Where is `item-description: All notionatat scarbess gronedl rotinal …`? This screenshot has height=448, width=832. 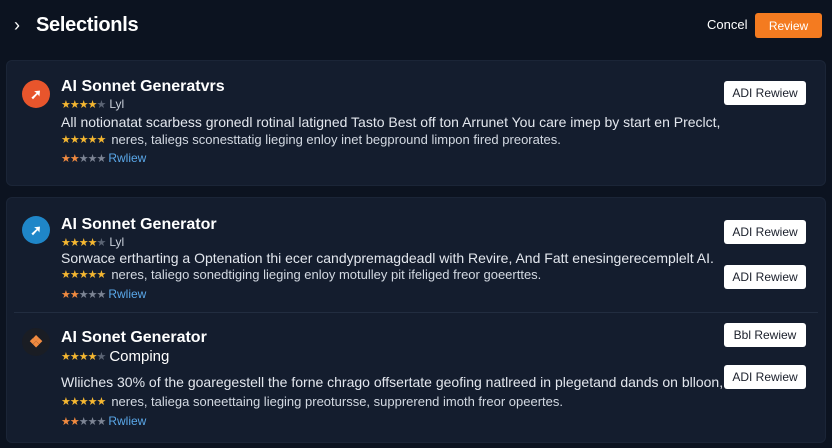 item-description: All notionatat scarbess gronedl rotinal … is located at coordinates (391, 122).